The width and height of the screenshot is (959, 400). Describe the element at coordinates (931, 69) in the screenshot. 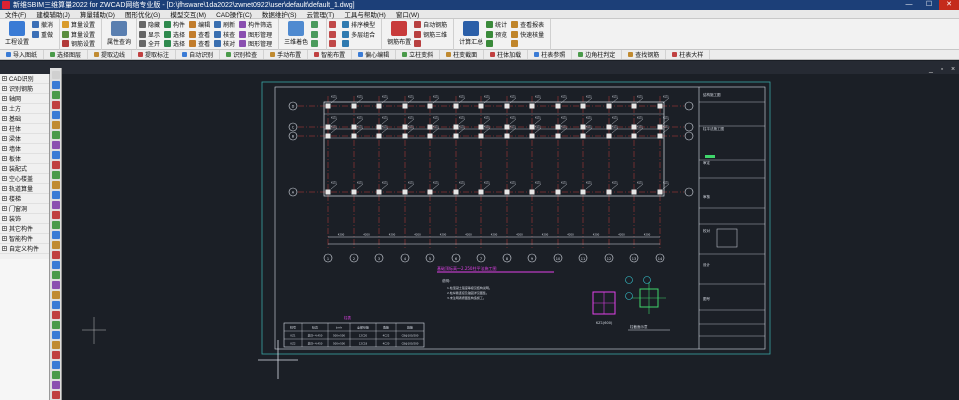

I see `drawing-minimize-icon: _` at that location.